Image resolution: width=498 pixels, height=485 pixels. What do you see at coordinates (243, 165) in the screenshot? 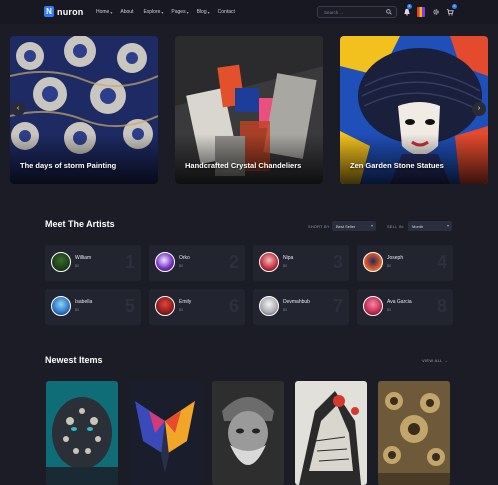
I see `slide-title: Handcrafted Crystal Chandeliers` at bounding box center [243, 165].